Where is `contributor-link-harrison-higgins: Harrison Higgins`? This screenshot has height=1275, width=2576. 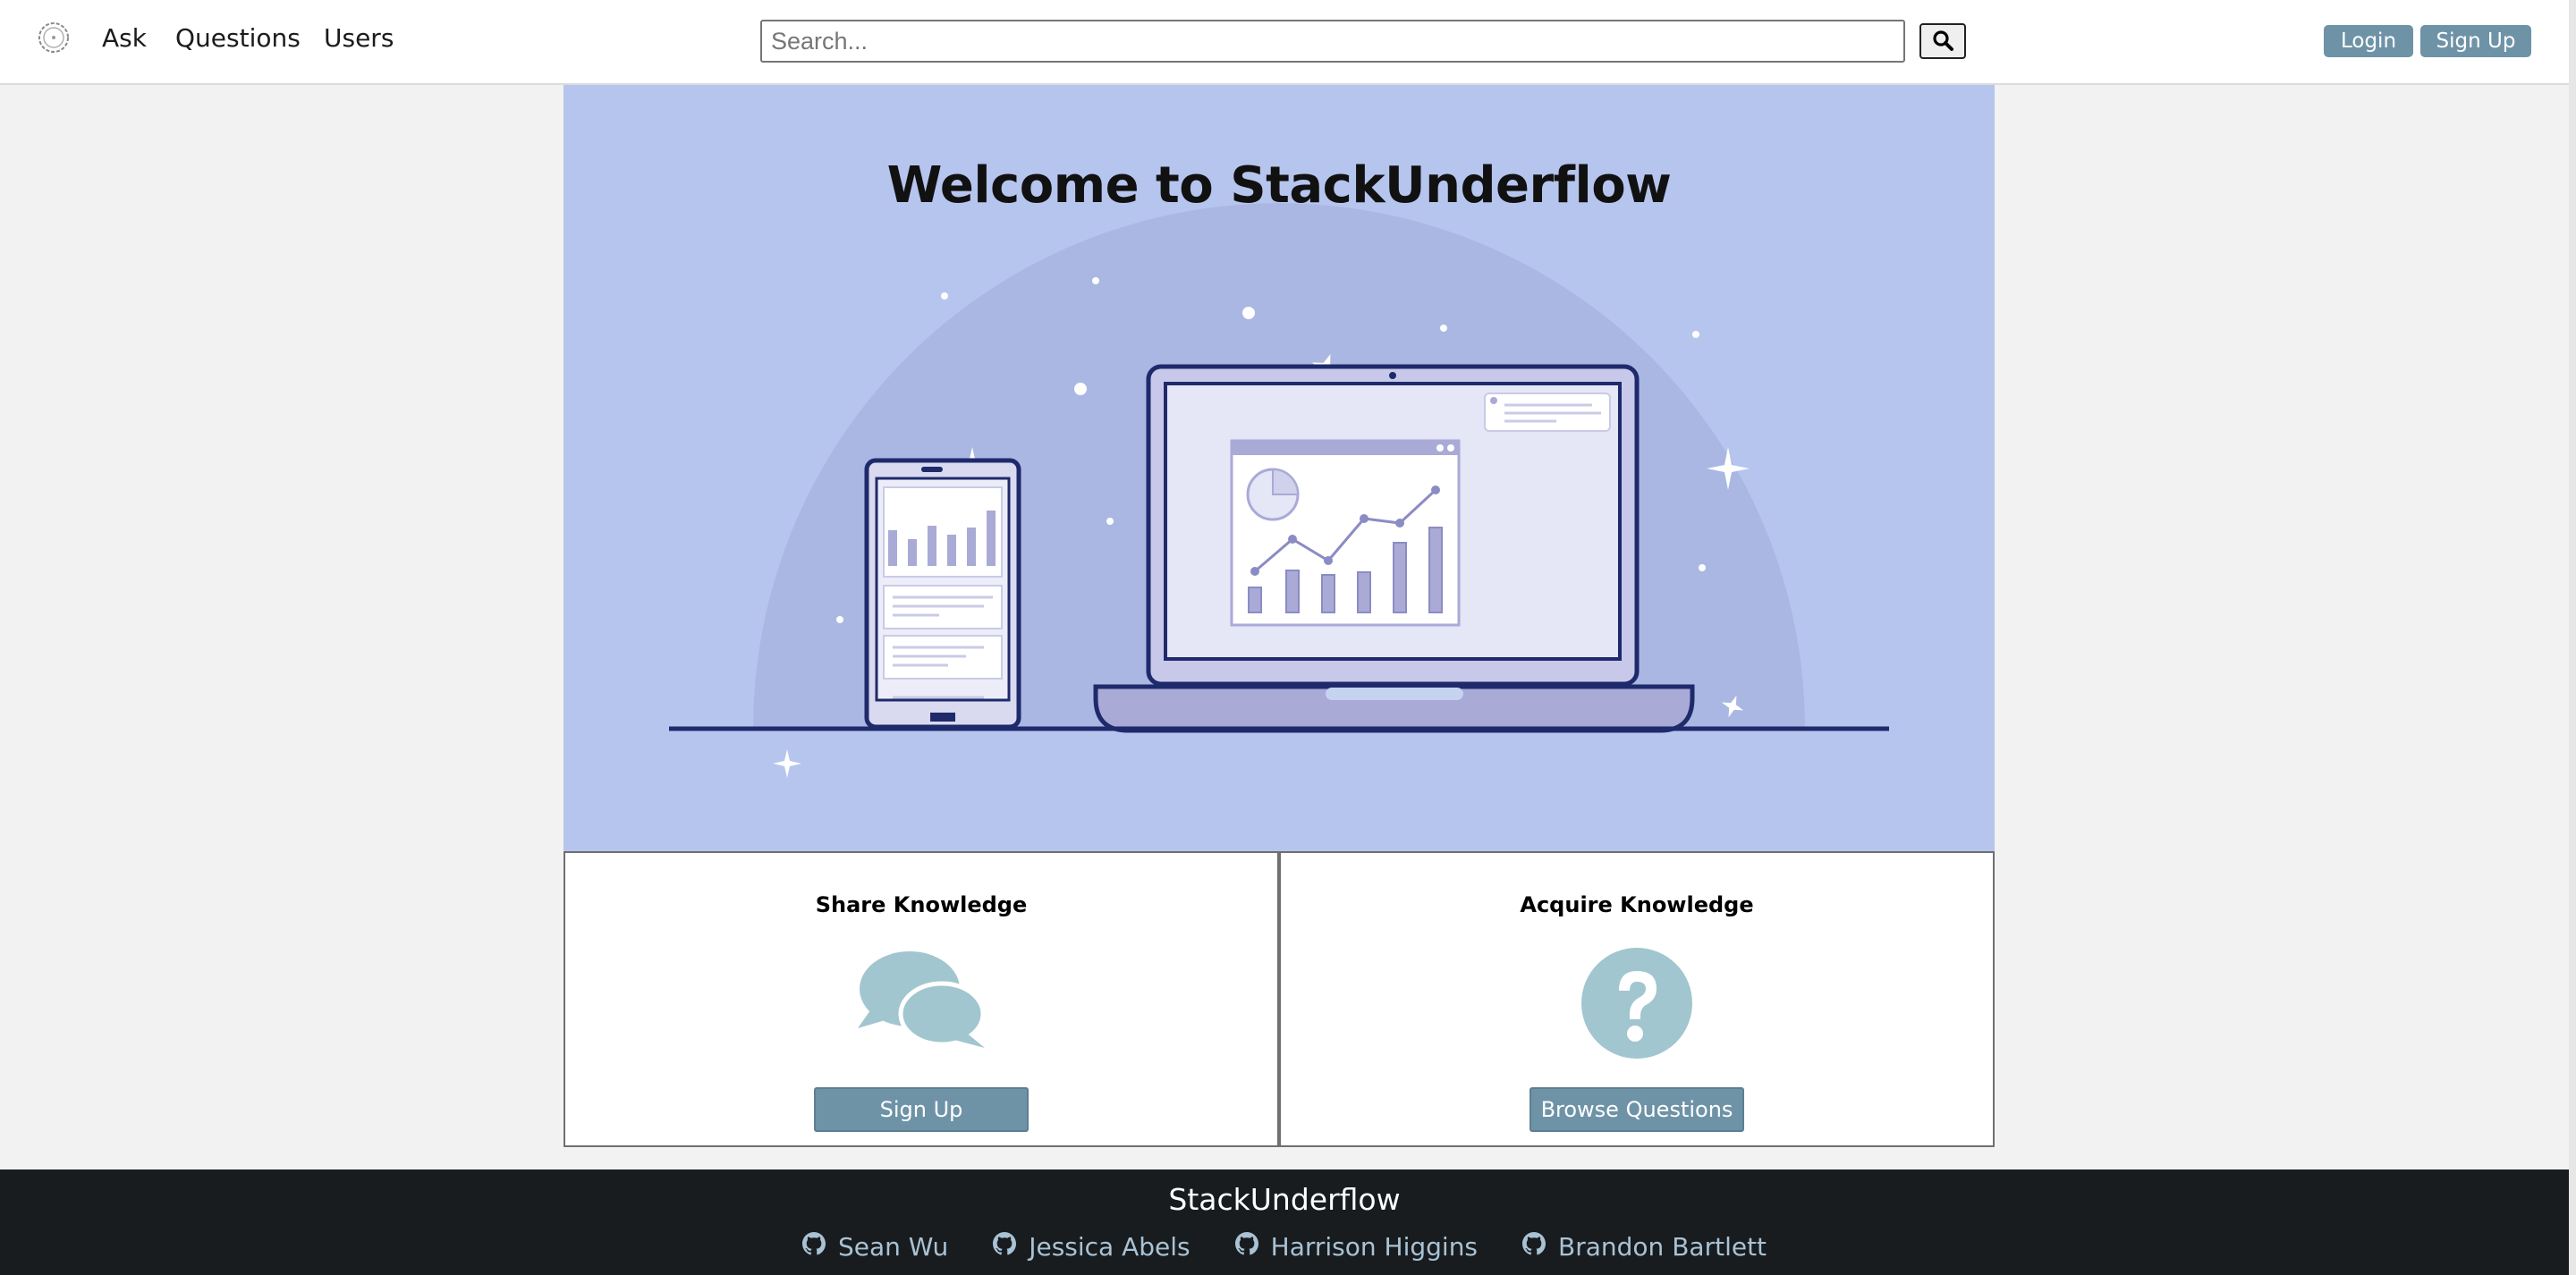 contributor-link-harrison-higgins: Harrison Higgins is located at coordinates (1356, 1247).